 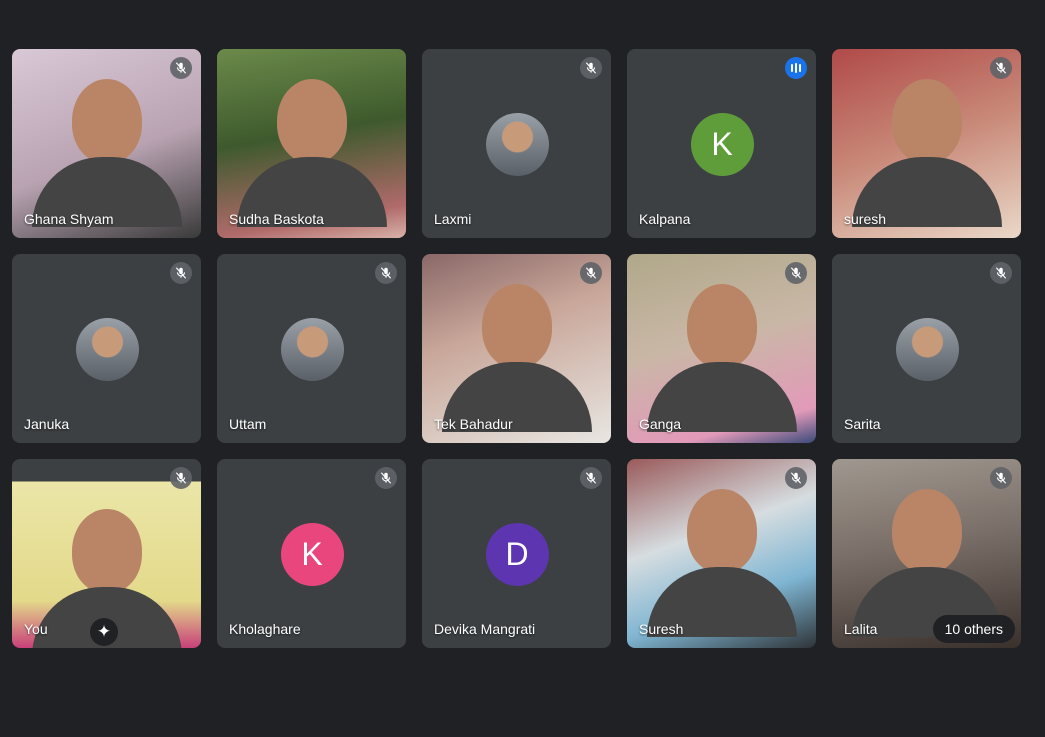 I want to click on participant-tile-ghana-shyam: Ghana Shyam, so click(x=106, y=143).